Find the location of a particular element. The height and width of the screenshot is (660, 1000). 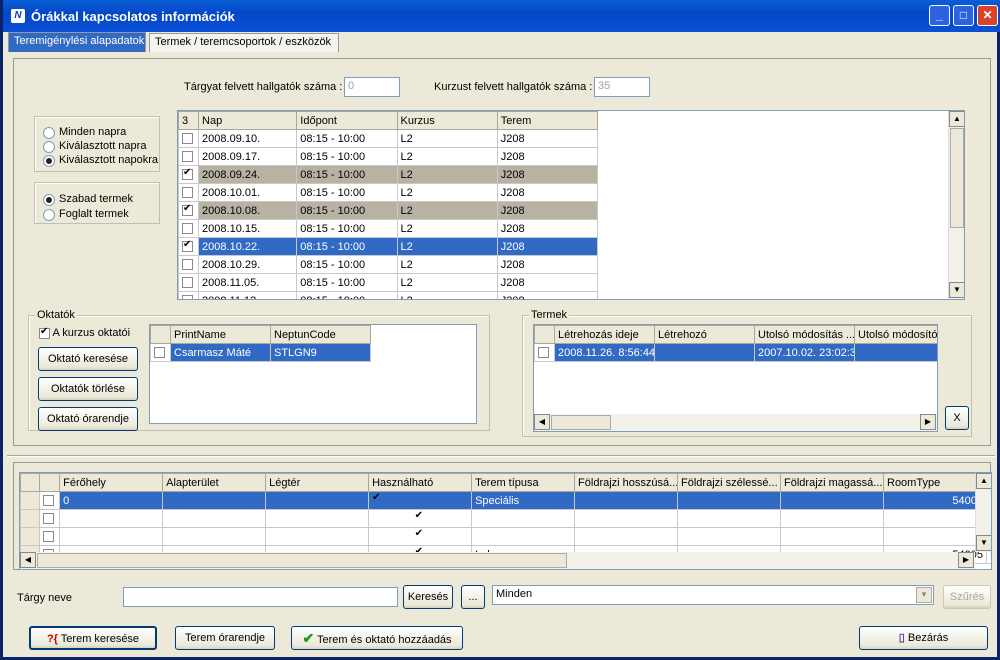

title-bar: N Órákkal kapcsolatos információk _ □ ✕ is located at coordinates (501, 16).